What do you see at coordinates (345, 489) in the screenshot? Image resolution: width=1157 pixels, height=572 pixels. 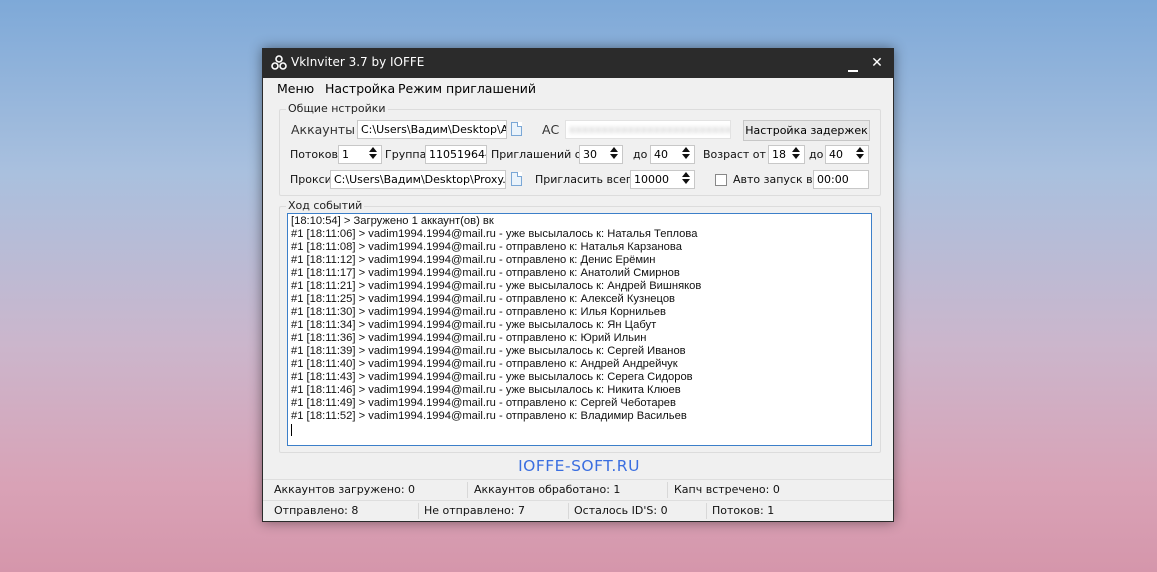 I see `status-accounts-loaded: Аккаунтов загружено: 0` at bounding box center [345, 489].